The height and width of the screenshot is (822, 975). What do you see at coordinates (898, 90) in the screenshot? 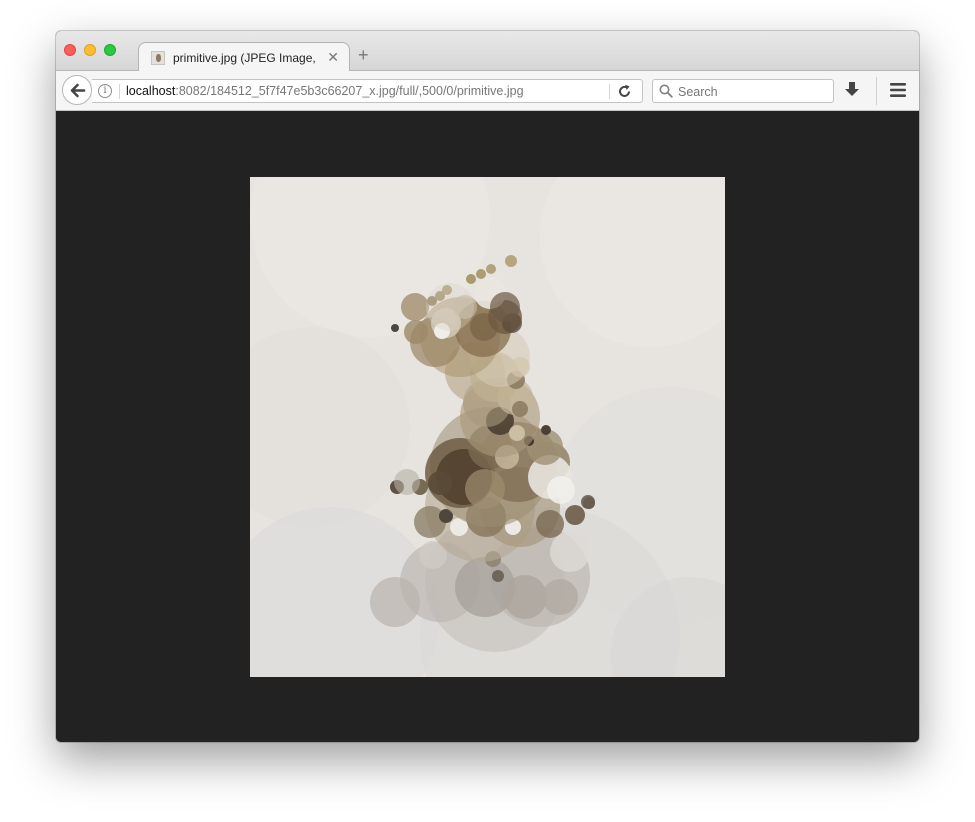
I see `hamburger-menu-icon` at bounding box center [898, 90].